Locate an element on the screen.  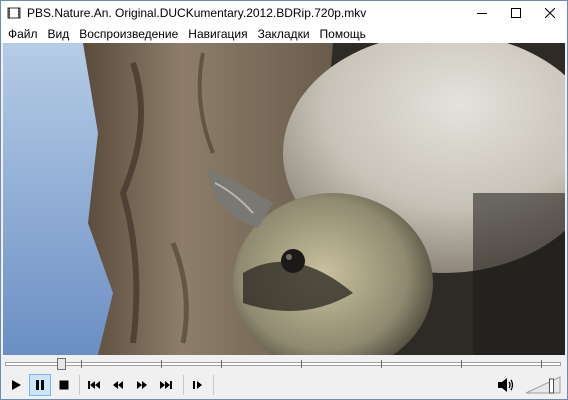
play-button is located at coordinates (16, 385).